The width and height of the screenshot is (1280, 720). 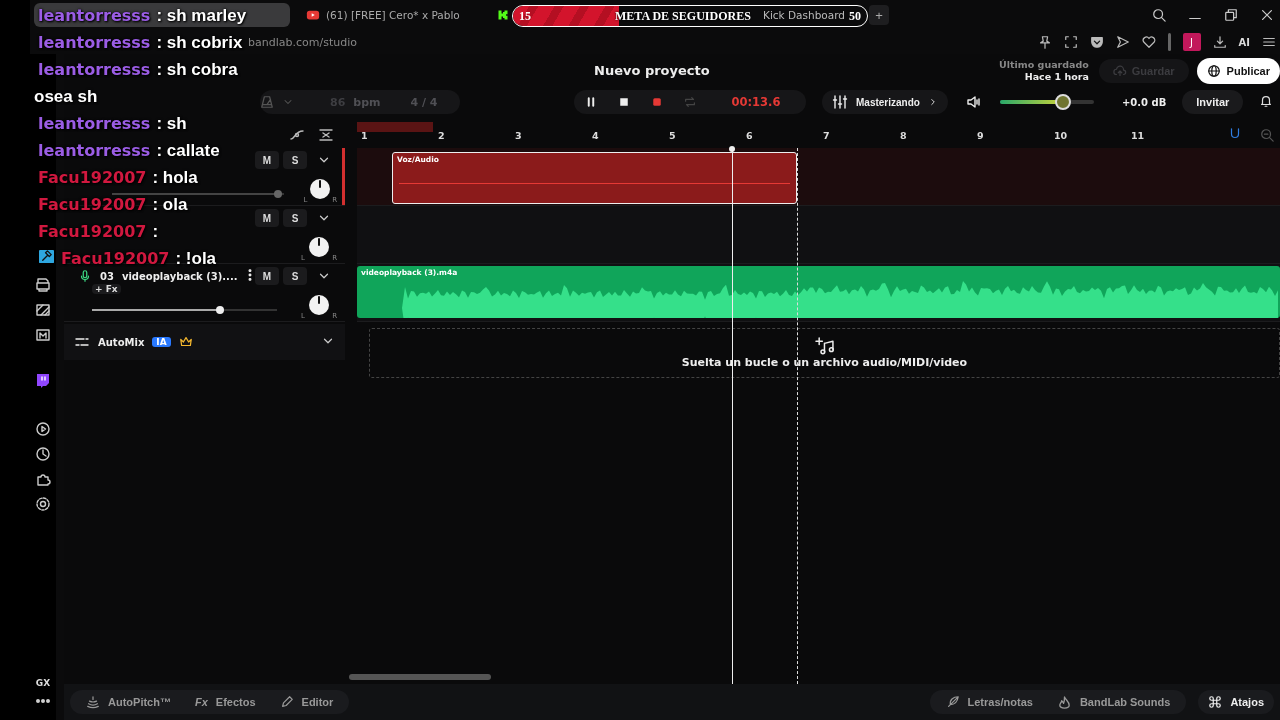 I want to click on automix-row: AutoMix IA, so click(x=204, y=342).